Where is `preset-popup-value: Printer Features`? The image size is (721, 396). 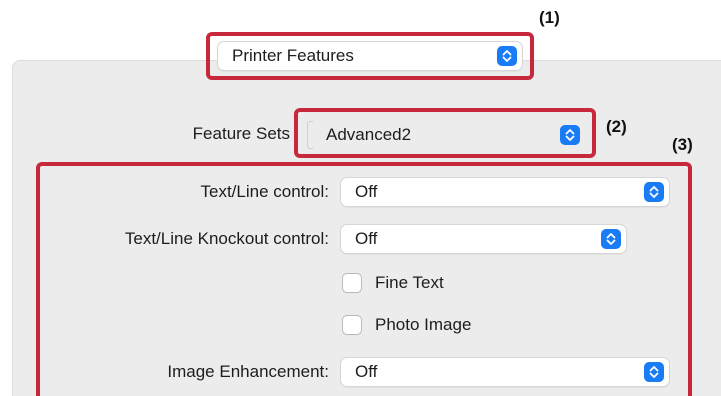 preset-popup-value: Printer Features is located at coordinates (293, 55).